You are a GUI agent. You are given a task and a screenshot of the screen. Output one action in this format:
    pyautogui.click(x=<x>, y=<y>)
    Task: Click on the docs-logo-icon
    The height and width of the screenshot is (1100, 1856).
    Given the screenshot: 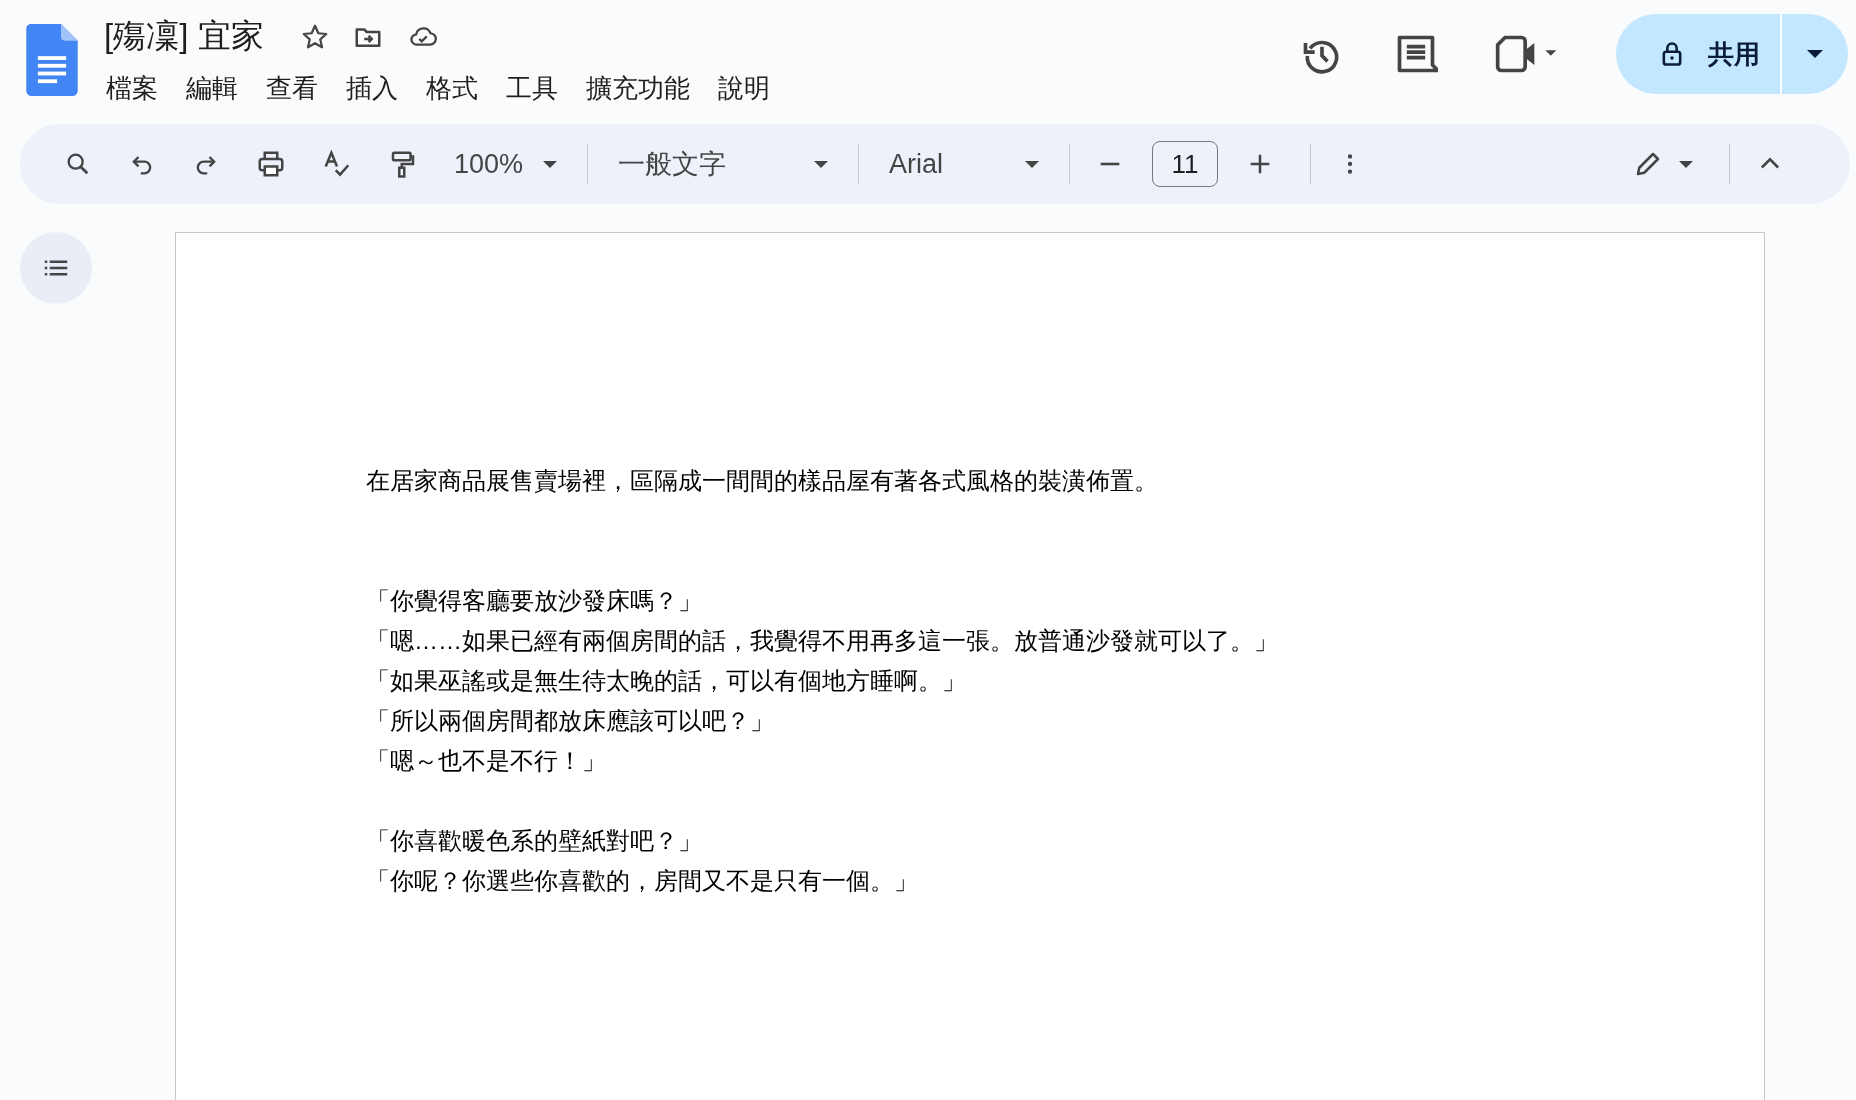 What is the action you would take?
    pyautogui.click(x=52, y=60)
    